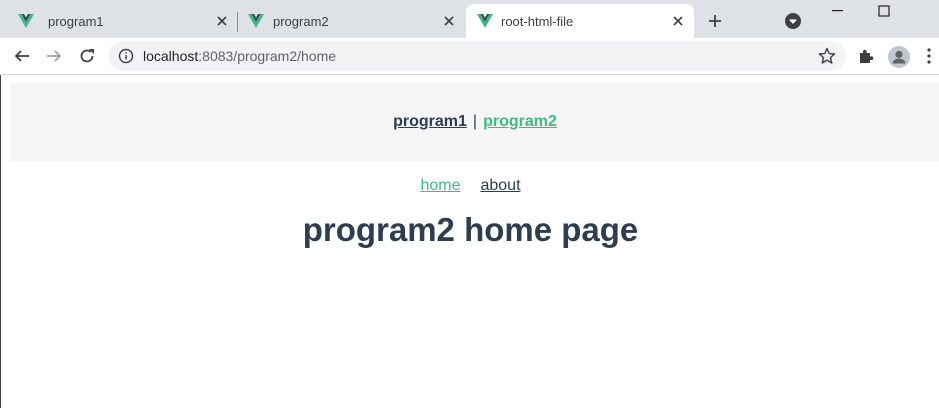 The height and width of the screenshot is (408, 939). Describe the element at coordinates (470, 186) in the screenshot. I see `sub-nav: home about` at that location.